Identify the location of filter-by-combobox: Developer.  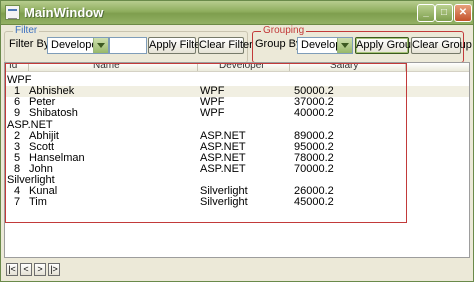
(78, 45).